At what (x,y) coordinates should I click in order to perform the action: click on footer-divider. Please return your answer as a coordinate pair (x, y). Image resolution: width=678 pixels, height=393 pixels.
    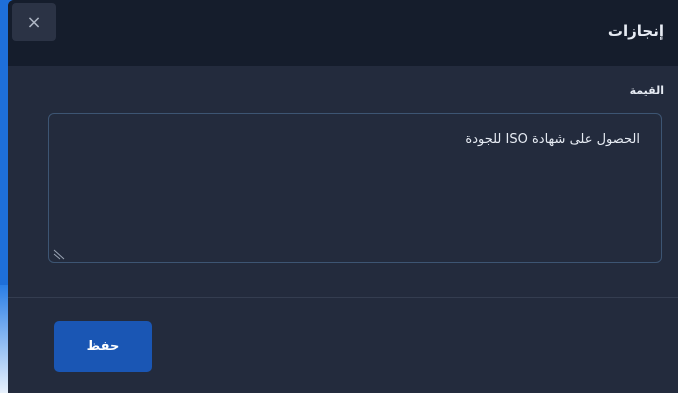
    Looking at the image, I should click on (343, 297).